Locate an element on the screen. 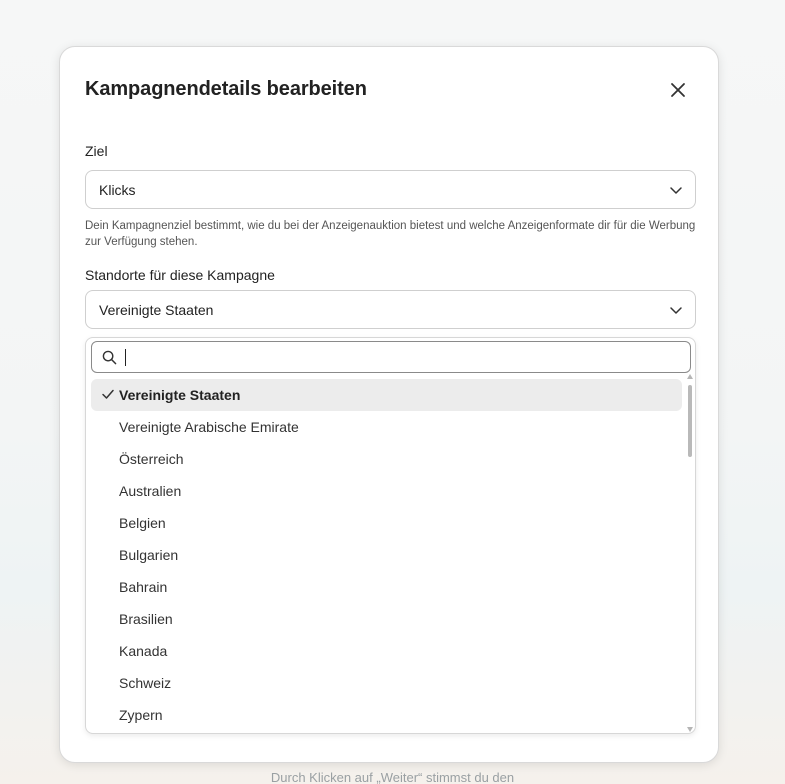  dropdown-scrollbar is located at coordinates (690, 553).